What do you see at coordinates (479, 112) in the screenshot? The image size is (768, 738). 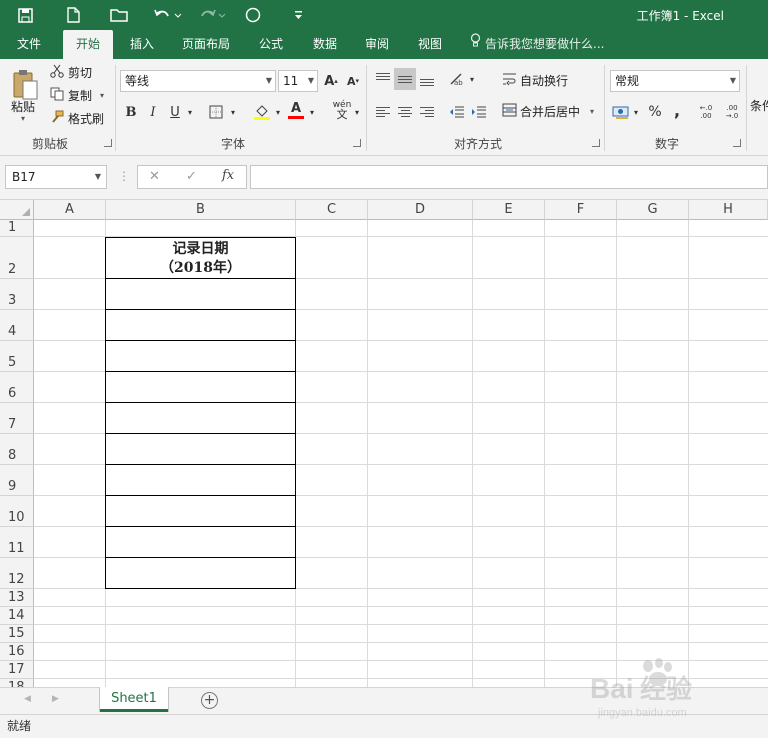 I see `increase-indent-icon` at bounding box center [479, 112].